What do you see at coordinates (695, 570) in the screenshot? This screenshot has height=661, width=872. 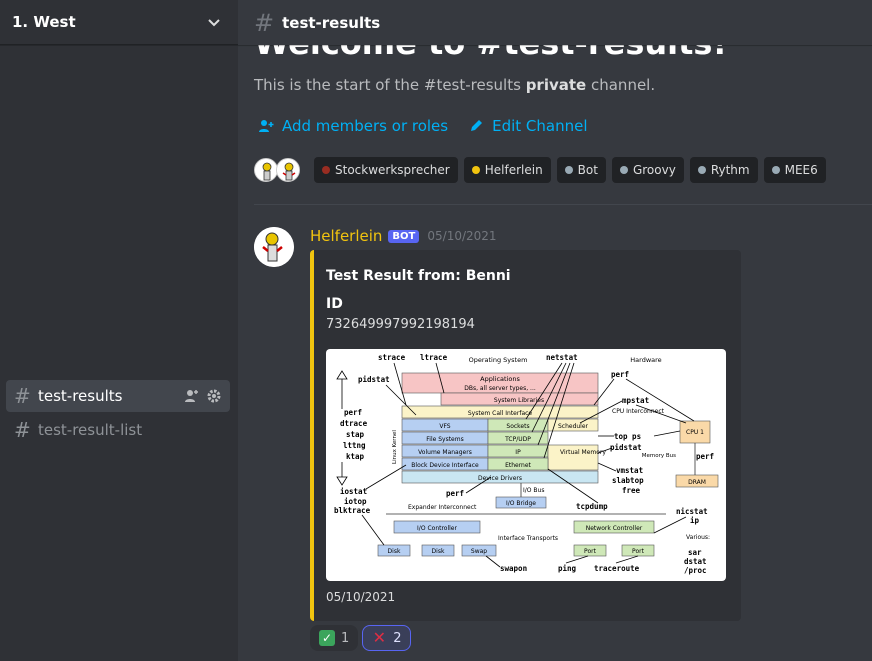 I see `diagram-tool-label: /proc` at bounding box center [695, 570].